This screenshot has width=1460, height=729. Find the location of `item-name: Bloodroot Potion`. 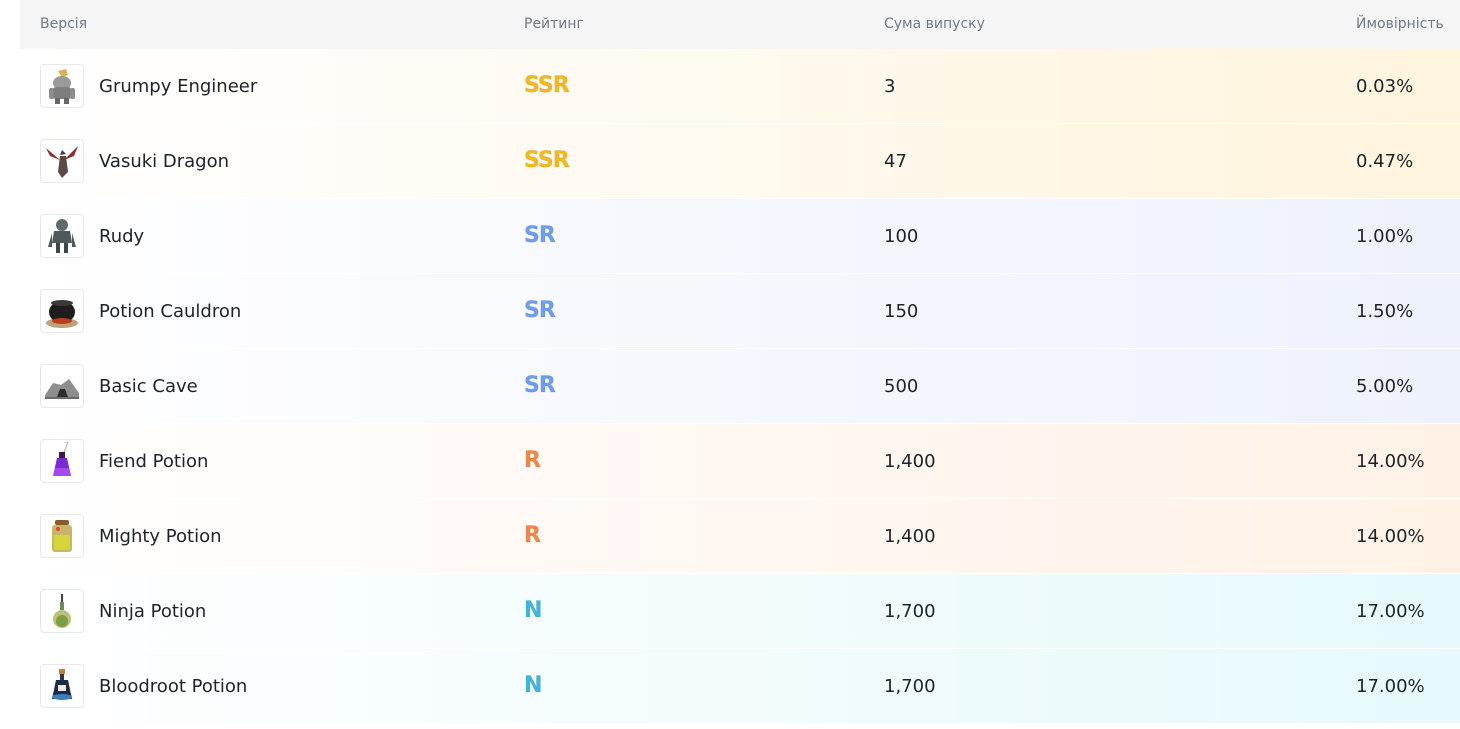

item-name: Bloodroot Potion is located at coordinates (173, 686).